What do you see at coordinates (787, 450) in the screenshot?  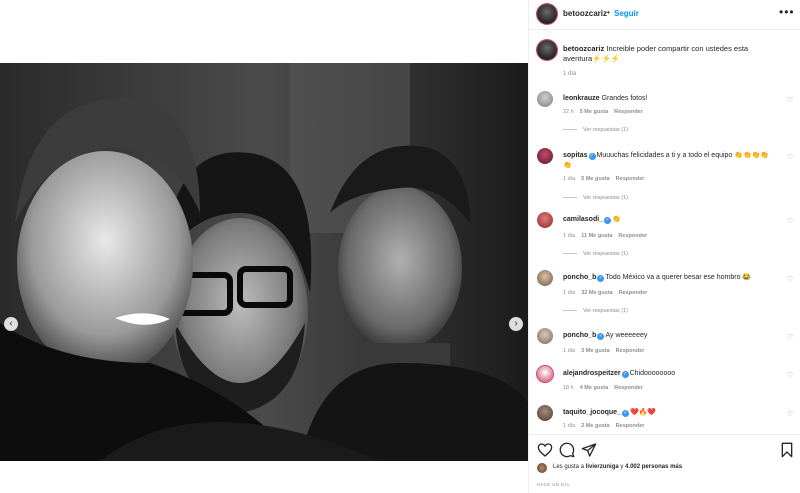 I see `bookmark-icon` at bounding box center [787, 450].